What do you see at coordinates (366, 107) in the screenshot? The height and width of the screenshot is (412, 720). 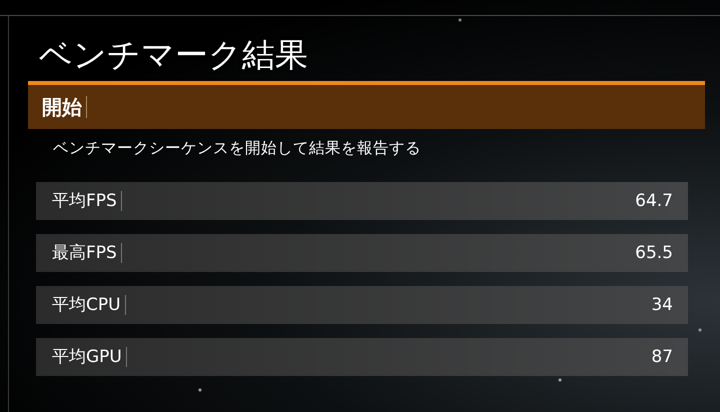 I see `start-menu-item: 開始` at bounding box center [366, 107].